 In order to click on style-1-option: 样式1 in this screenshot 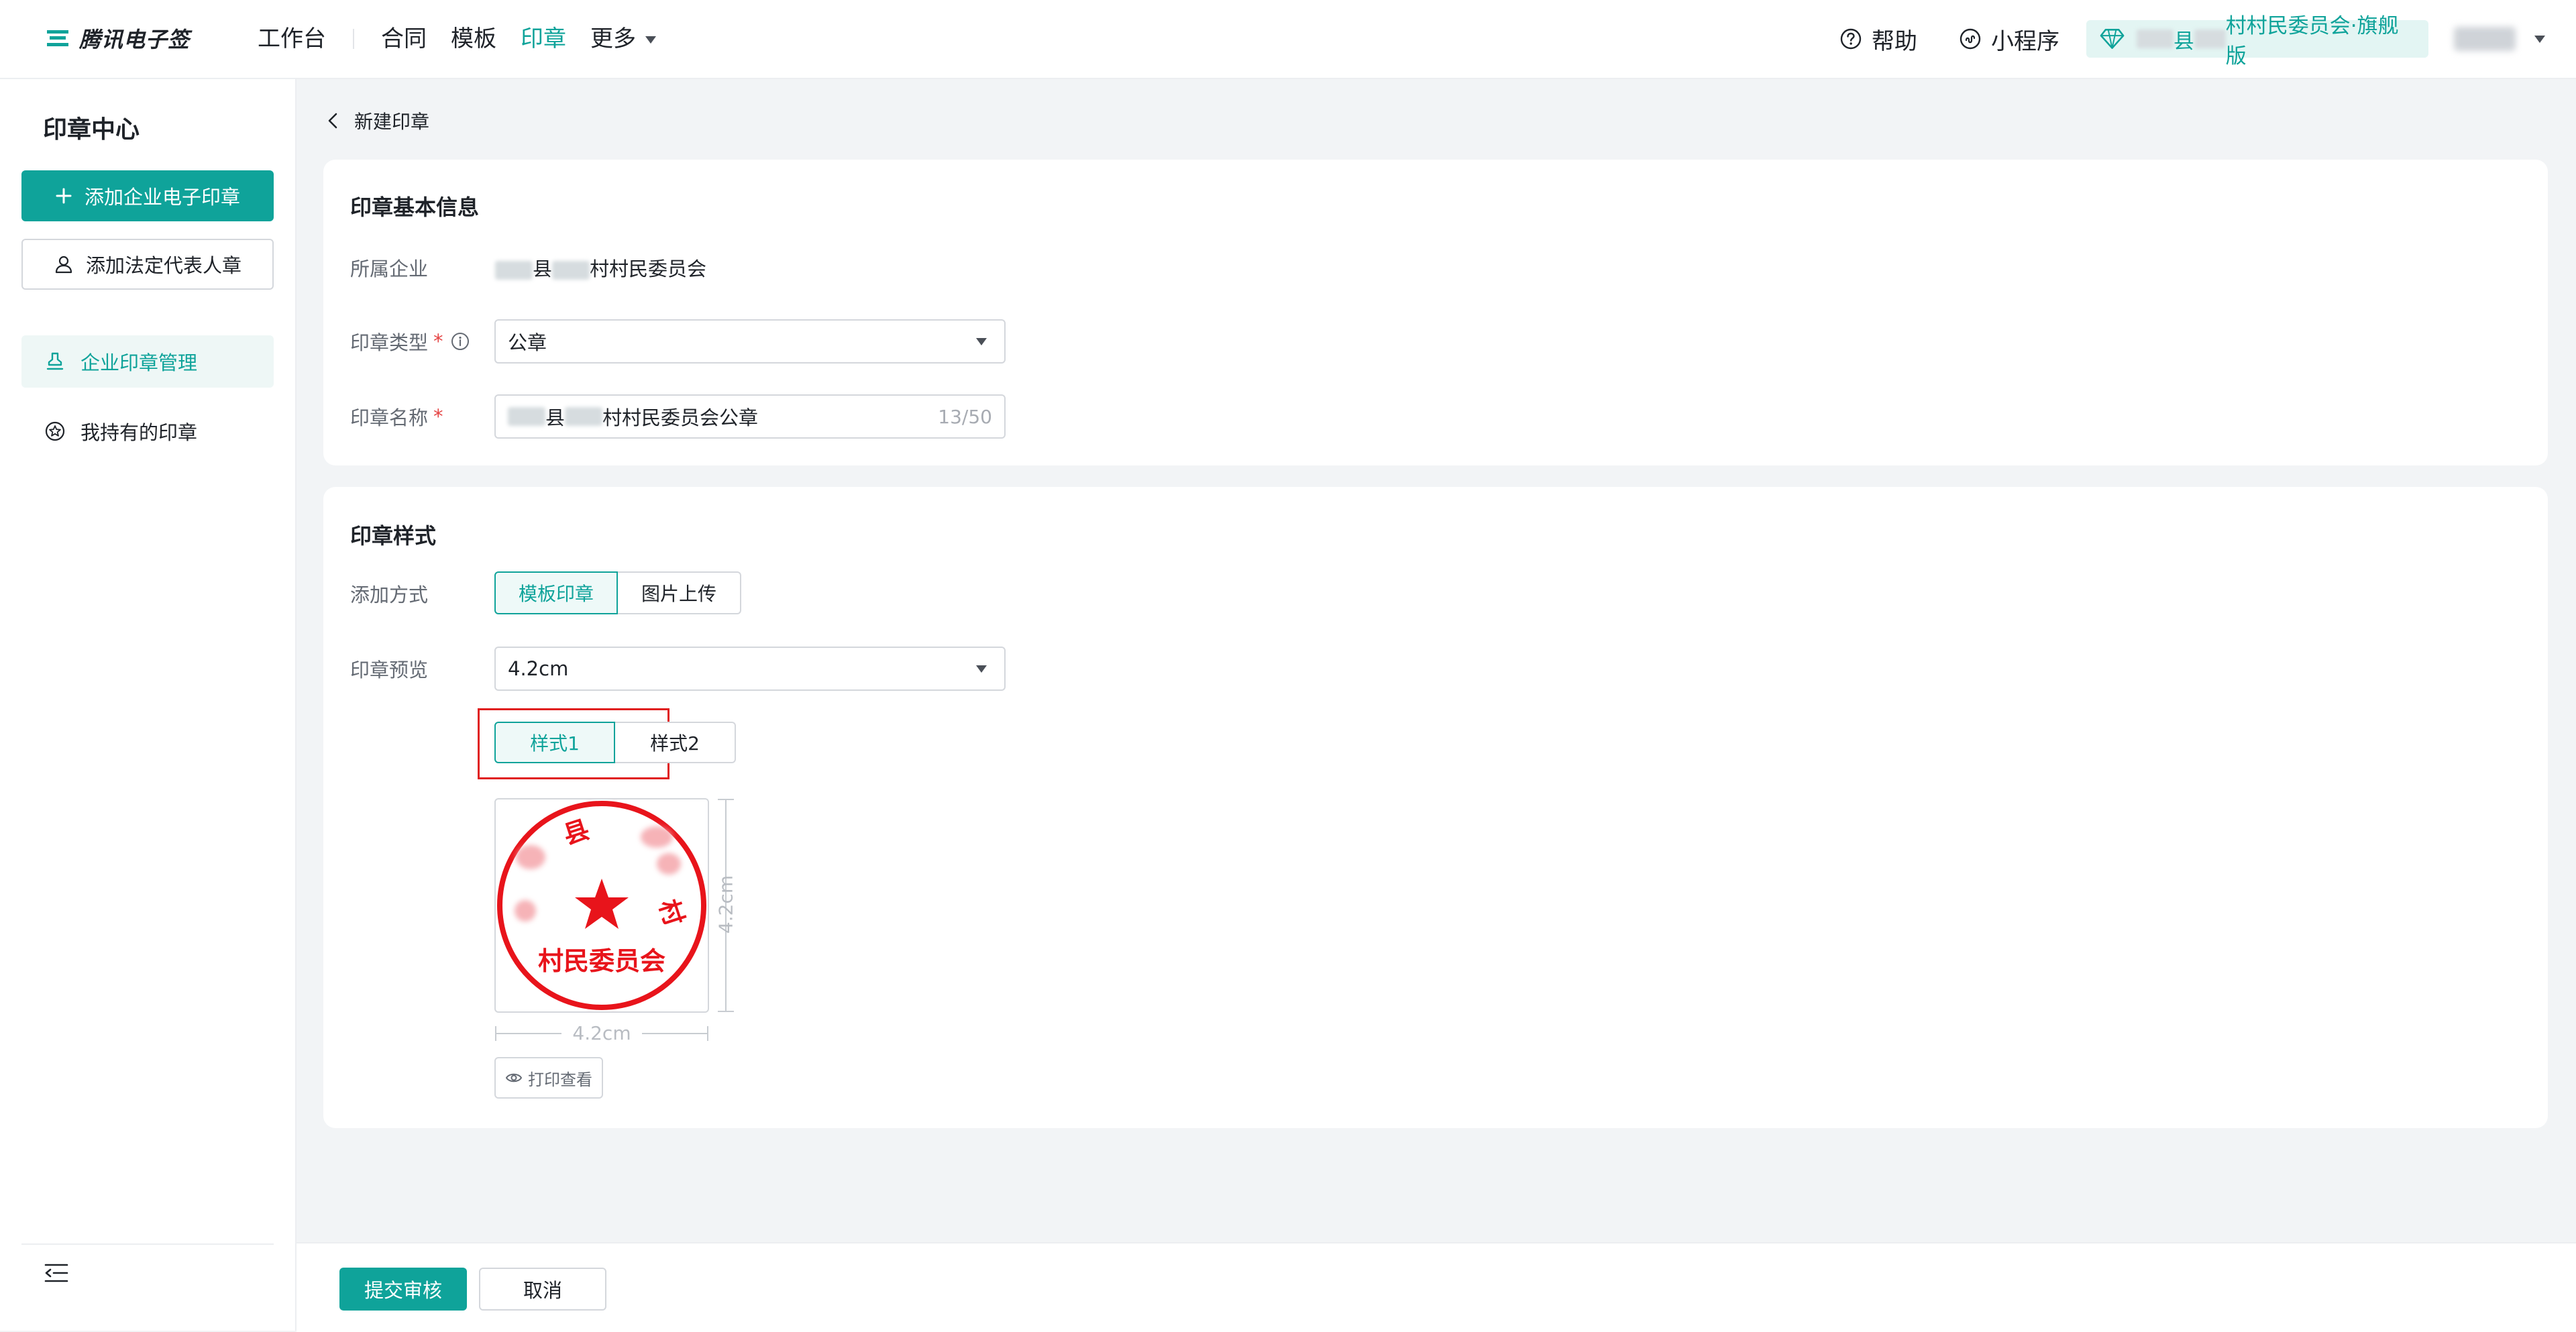, I will do `click(554, 742)`.